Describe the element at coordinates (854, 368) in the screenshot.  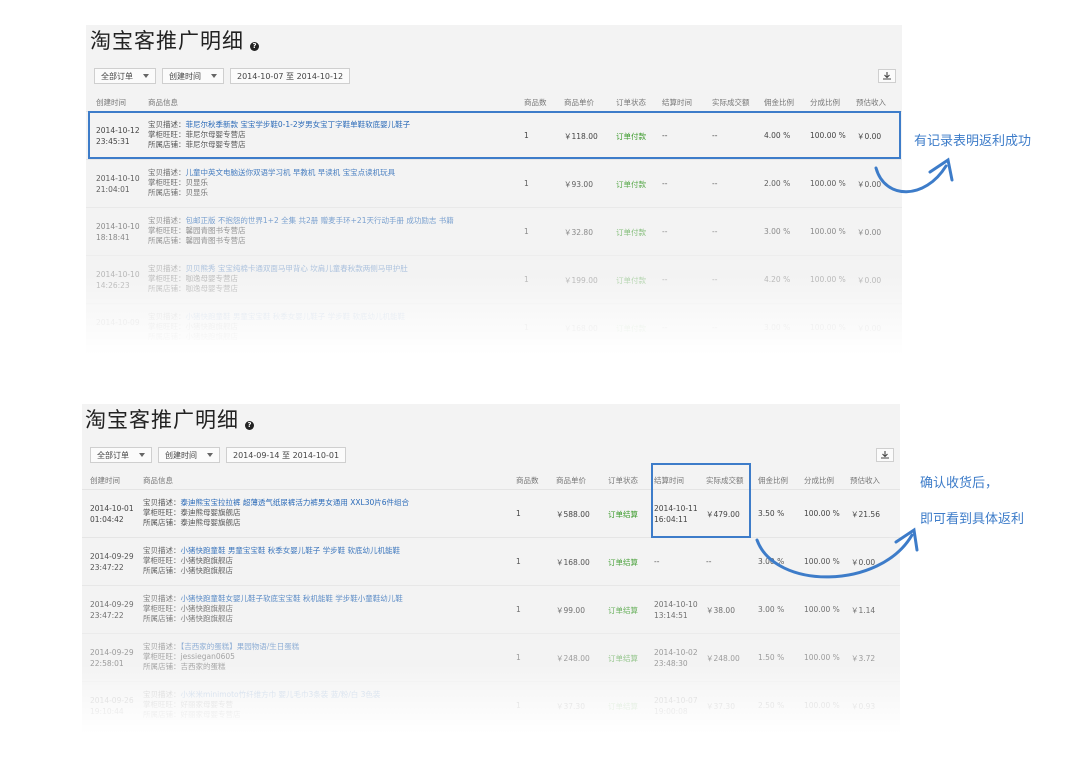
I see `annotation-arrows` at that location.